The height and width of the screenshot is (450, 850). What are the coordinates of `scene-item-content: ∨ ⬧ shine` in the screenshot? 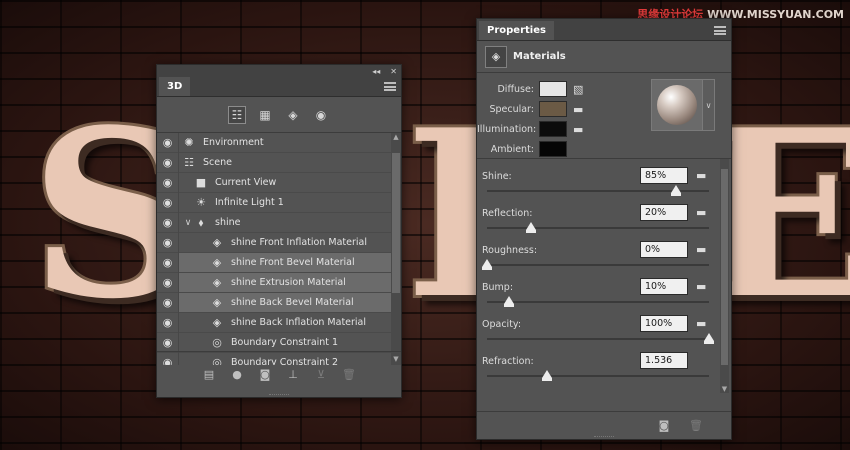 It's located at (290, 222).